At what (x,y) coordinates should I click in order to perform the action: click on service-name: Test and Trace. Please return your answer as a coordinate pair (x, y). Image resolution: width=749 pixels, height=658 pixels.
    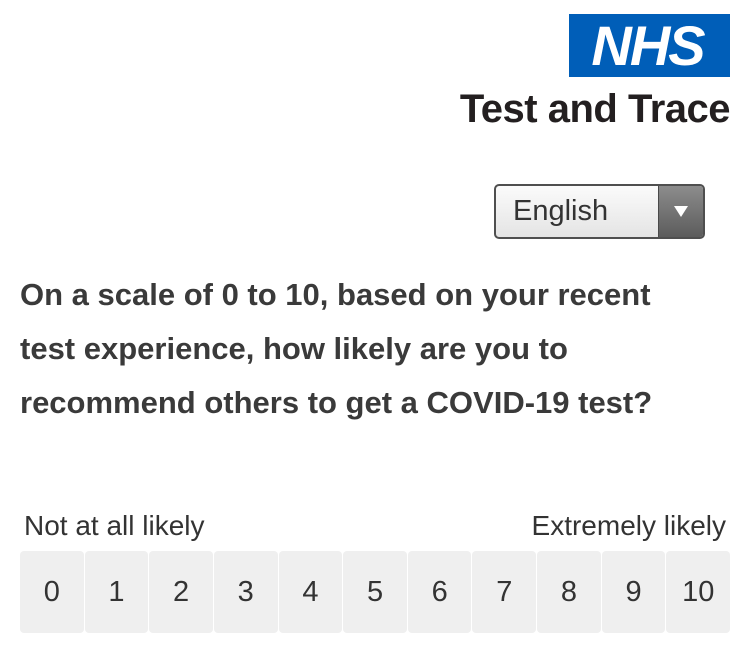
    Looking at the image, I should click on (595, 109).